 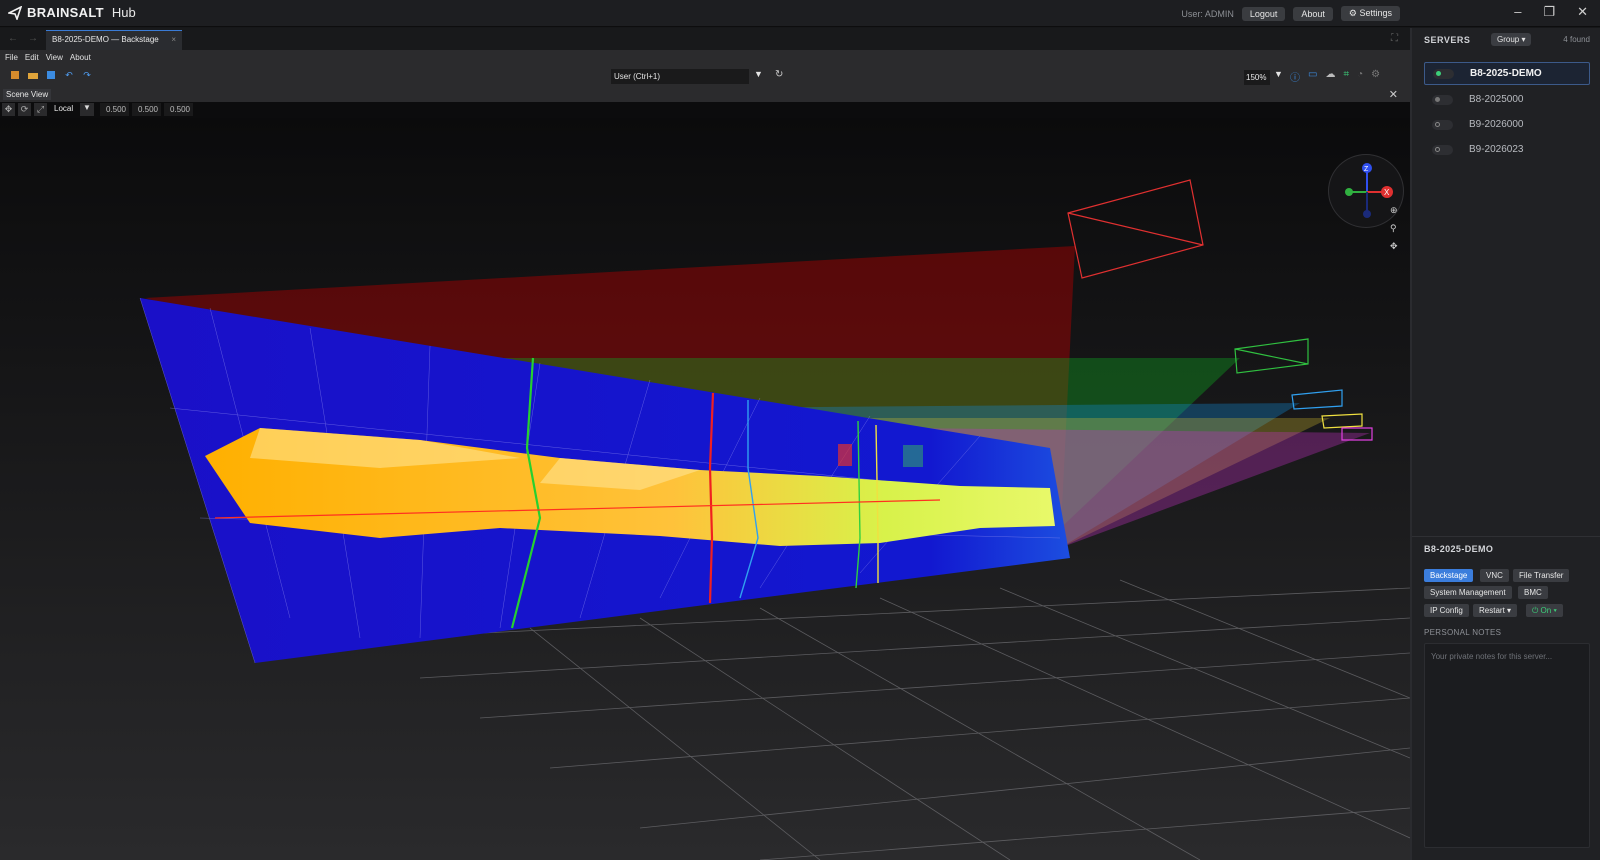 What do you see at coordinates (1582, 12) in the screenshot?
I see `close-window-icon: ✕` at bounding box center [1582, 12].